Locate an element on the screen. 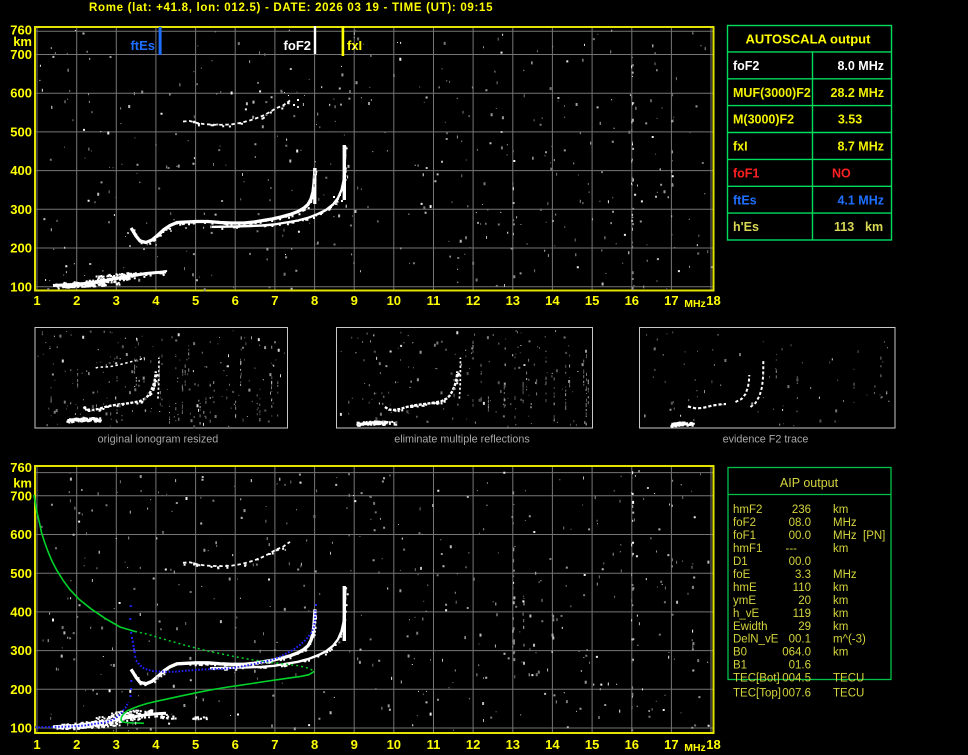  svg-text: M(3000)F2 is located at coordinates (763, 120).